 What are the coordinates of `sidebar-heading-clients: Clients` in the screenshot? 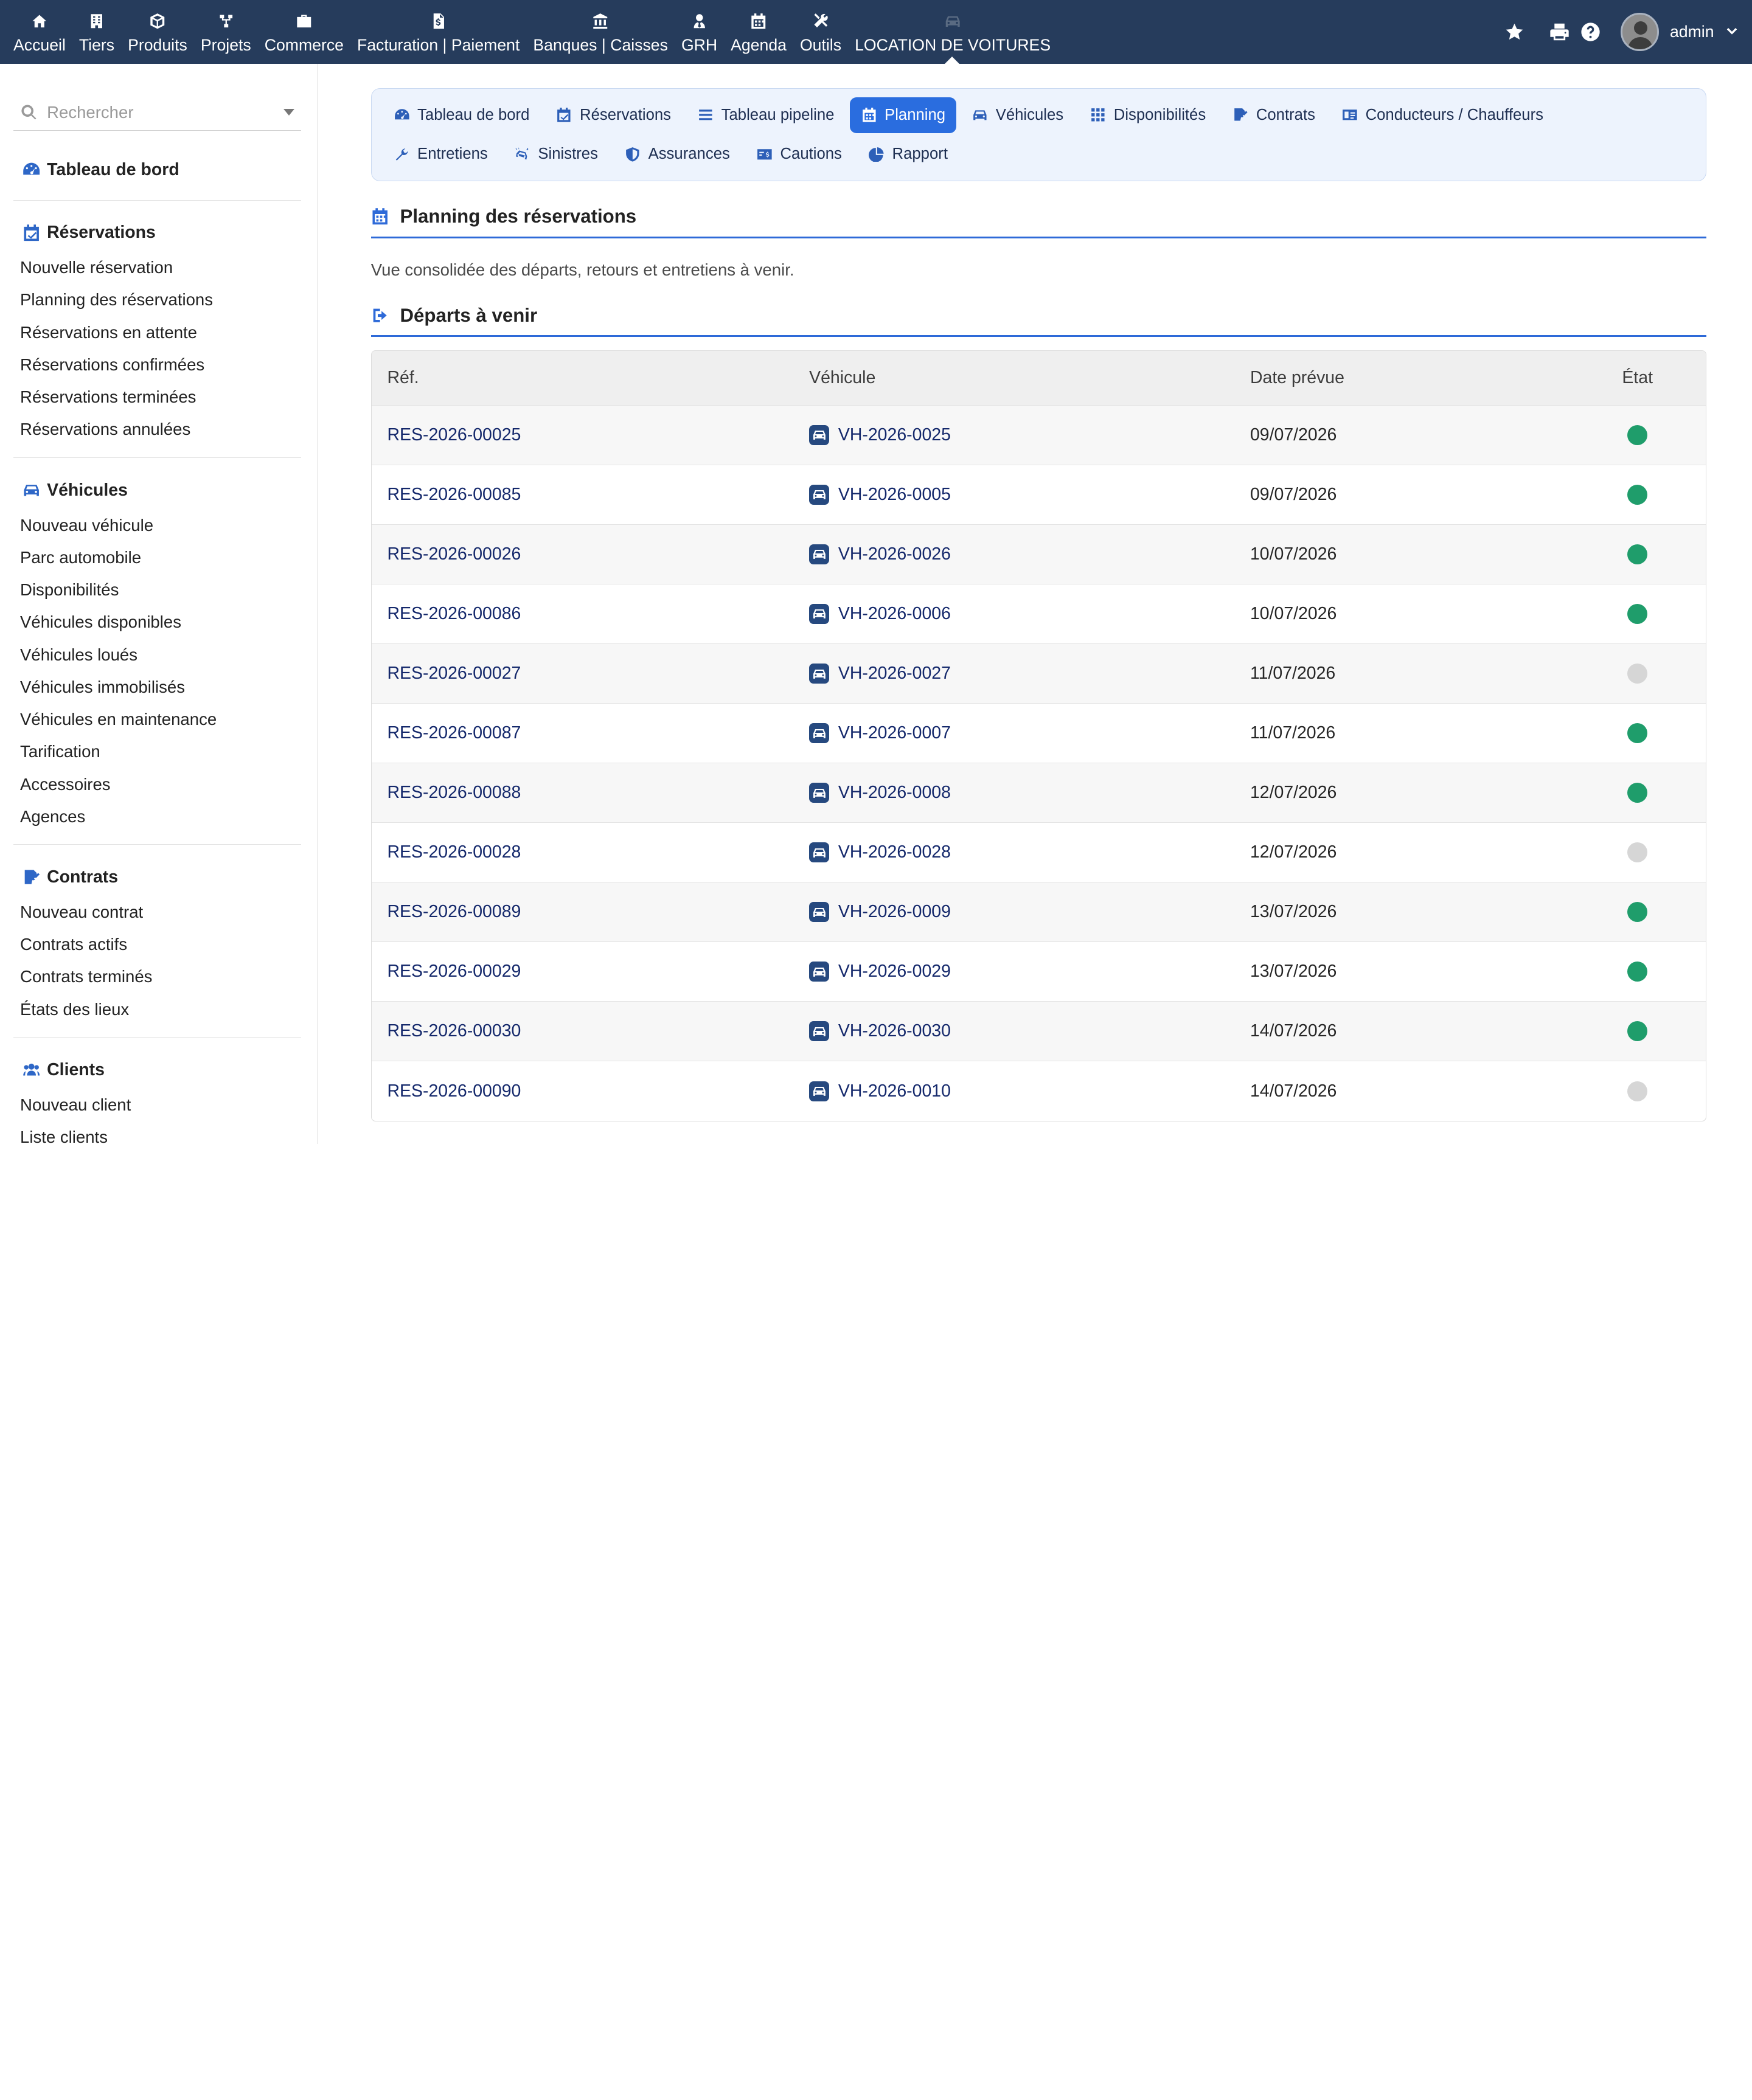 It's located at (157, 1070).